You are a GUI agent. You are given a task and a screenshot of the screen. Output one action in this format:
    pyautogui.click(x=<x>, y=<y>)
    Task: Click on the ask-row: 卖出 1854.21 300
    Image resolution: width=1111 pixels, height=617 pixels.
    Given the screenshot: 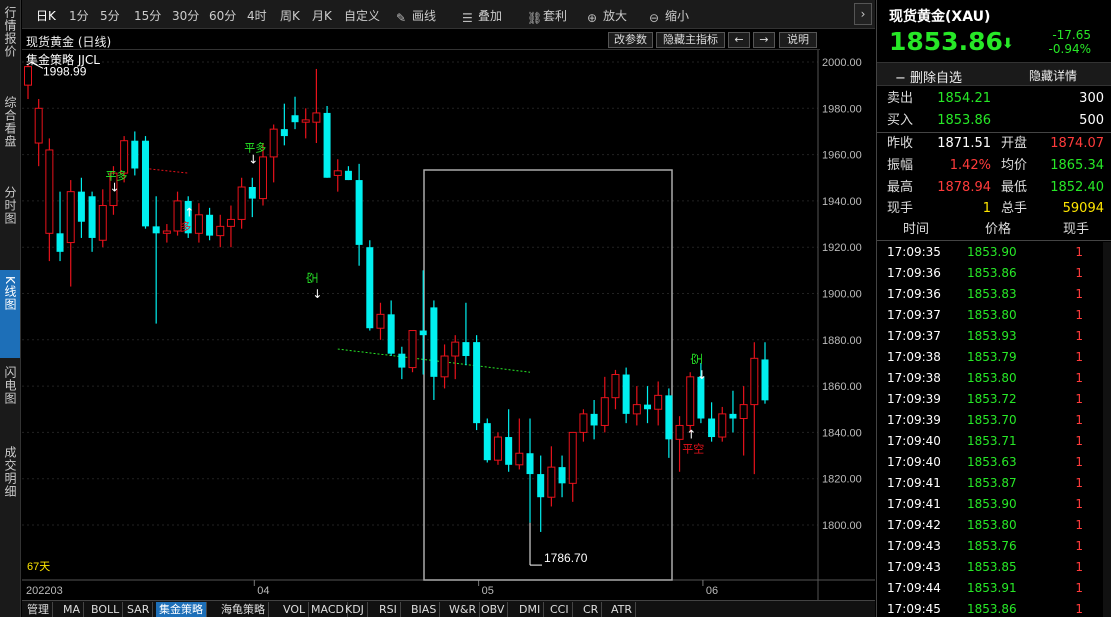 What is the action you would take?
    pyautogui.click(x=994, y=99)
    